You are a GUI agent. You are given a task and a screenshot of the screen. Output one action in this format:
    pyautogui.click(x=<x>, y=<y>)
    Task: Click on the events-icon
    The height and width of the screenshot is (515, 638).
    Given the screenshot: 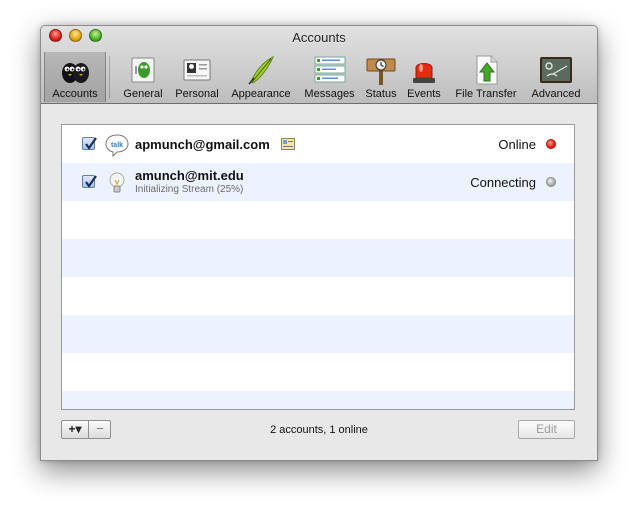 What is the action you would take?
    pyautogui.click(x=424, y=73)
    